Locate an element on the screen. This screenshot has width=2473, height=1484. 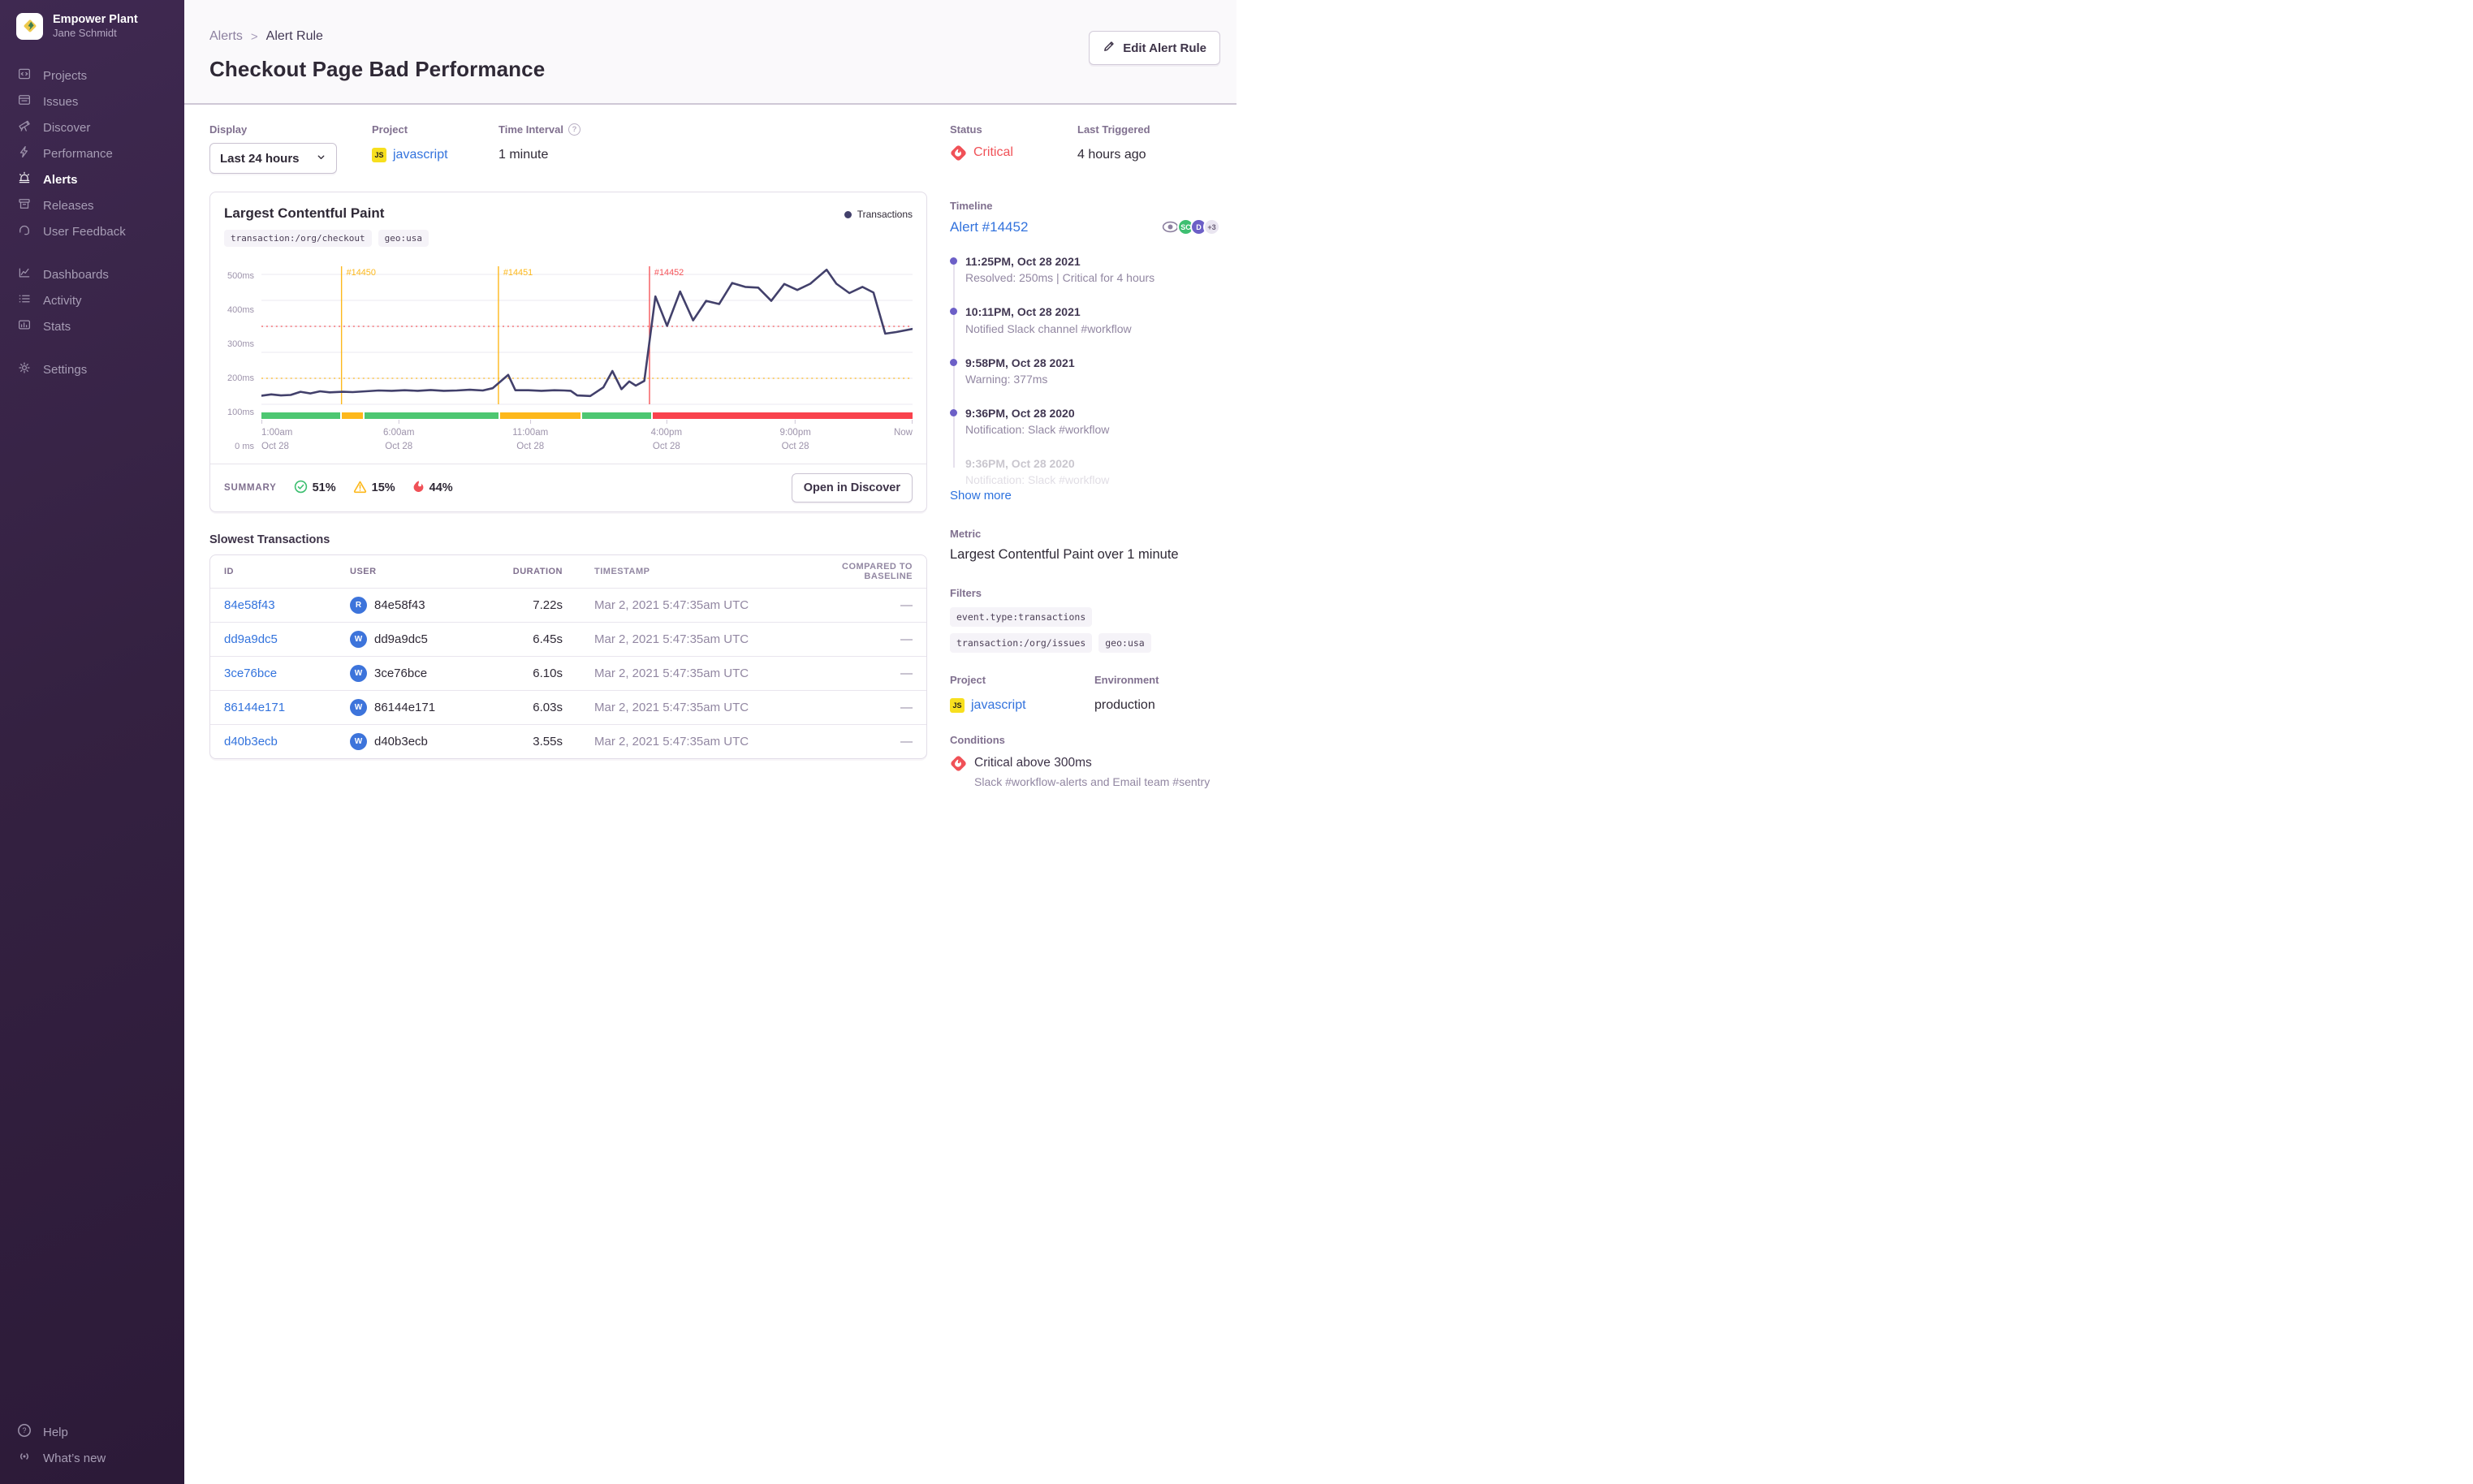
lightning-icon is located at coordinates (24, 153).